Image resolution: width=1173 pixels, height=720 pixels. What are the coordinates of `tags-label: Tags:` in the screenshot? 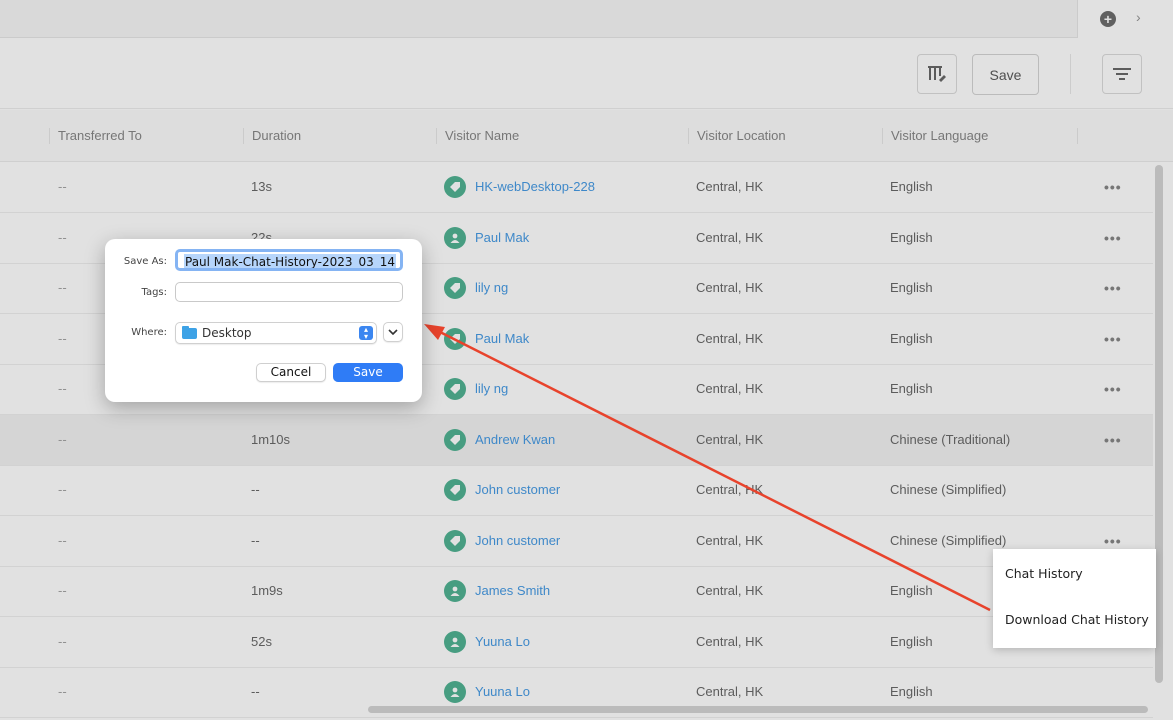 It's located at (154, 292).